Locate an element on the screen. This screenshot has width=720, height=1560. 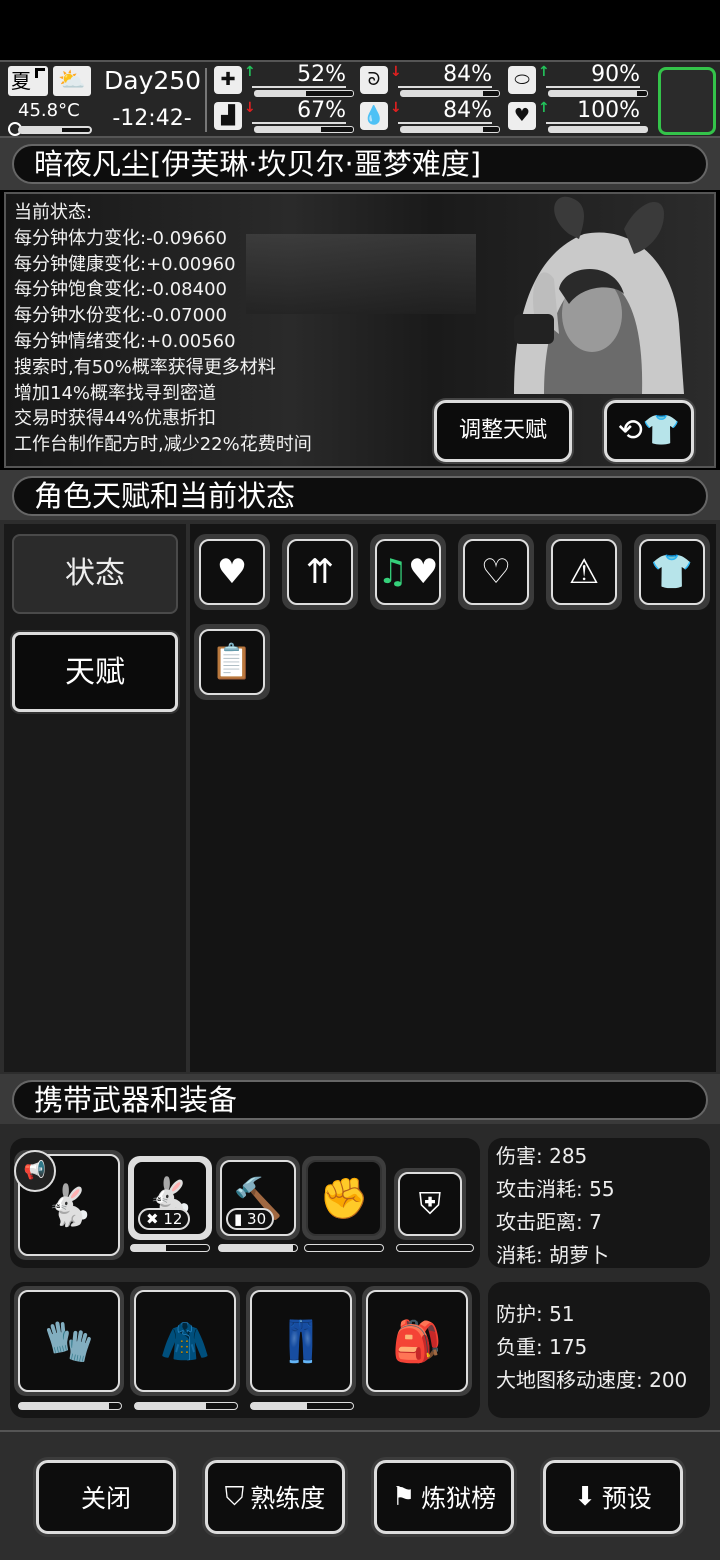
stat-mood: ♥ ↑ 100% is located at coordinates (578, 116).